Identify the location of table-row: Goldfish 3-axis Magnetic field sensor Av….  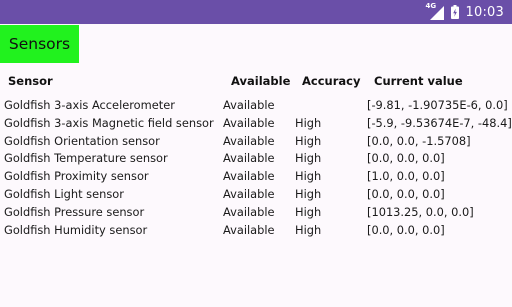
(256, 125).